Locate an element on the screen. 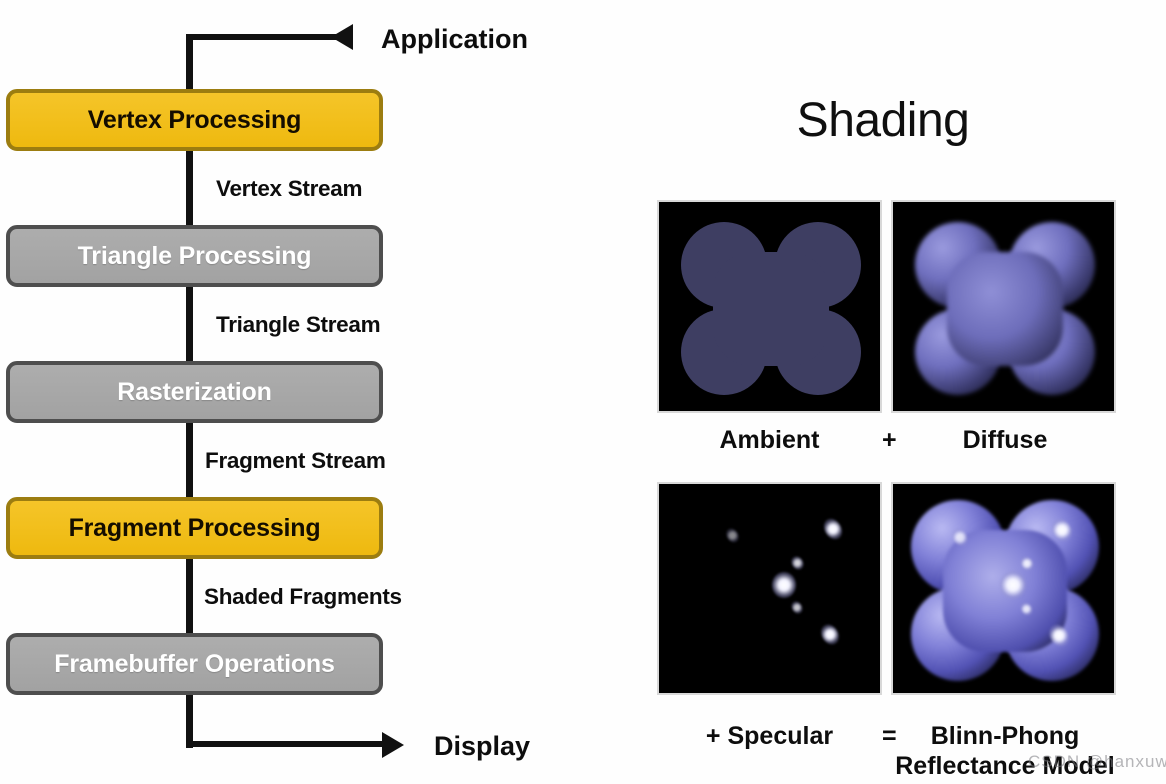  caption-specular: + Specular is located at coordinates (769, 736).